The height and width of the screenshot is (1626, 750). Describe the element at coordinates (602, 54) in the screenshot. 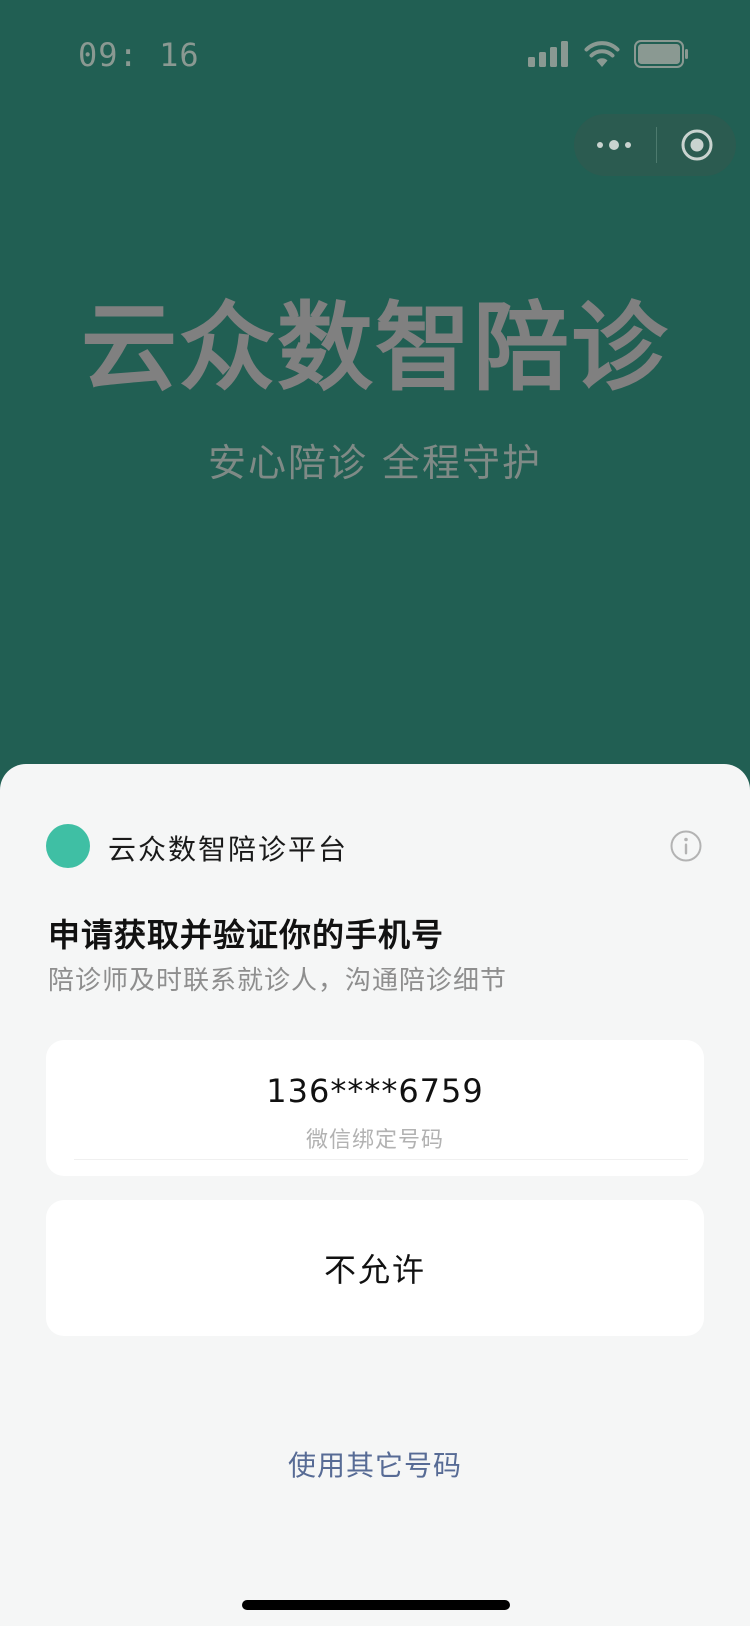

I see `wifi-icon` at that location.